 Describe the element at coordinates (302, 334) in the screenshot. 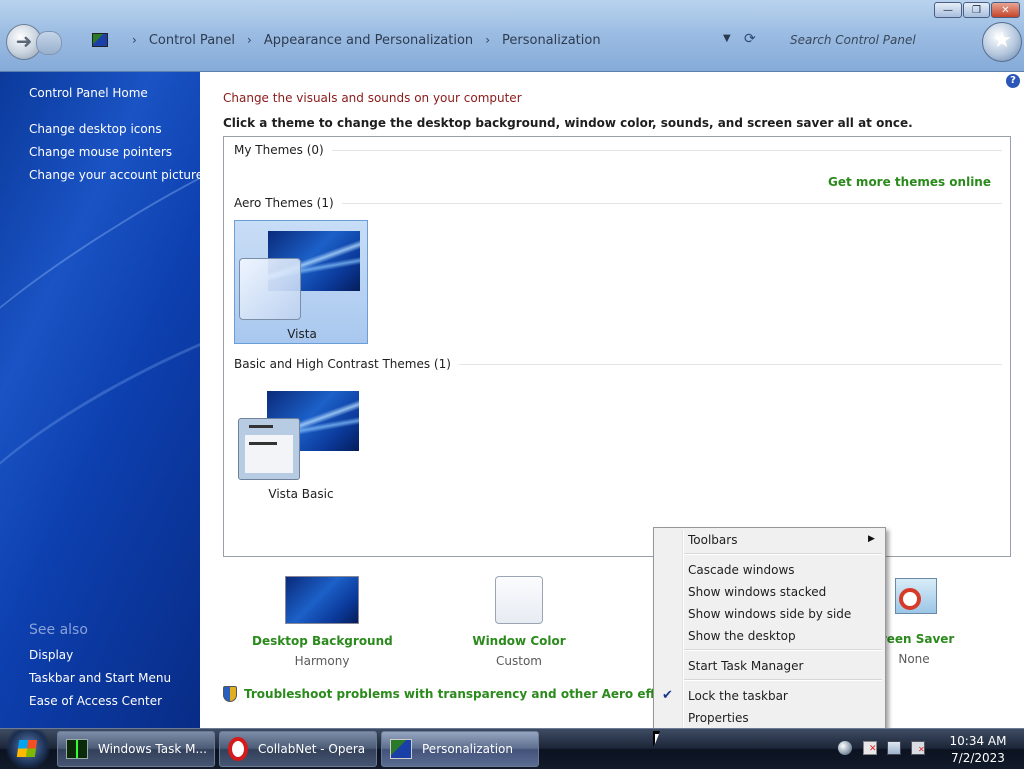

I see `theme-name: Vista` at that location.